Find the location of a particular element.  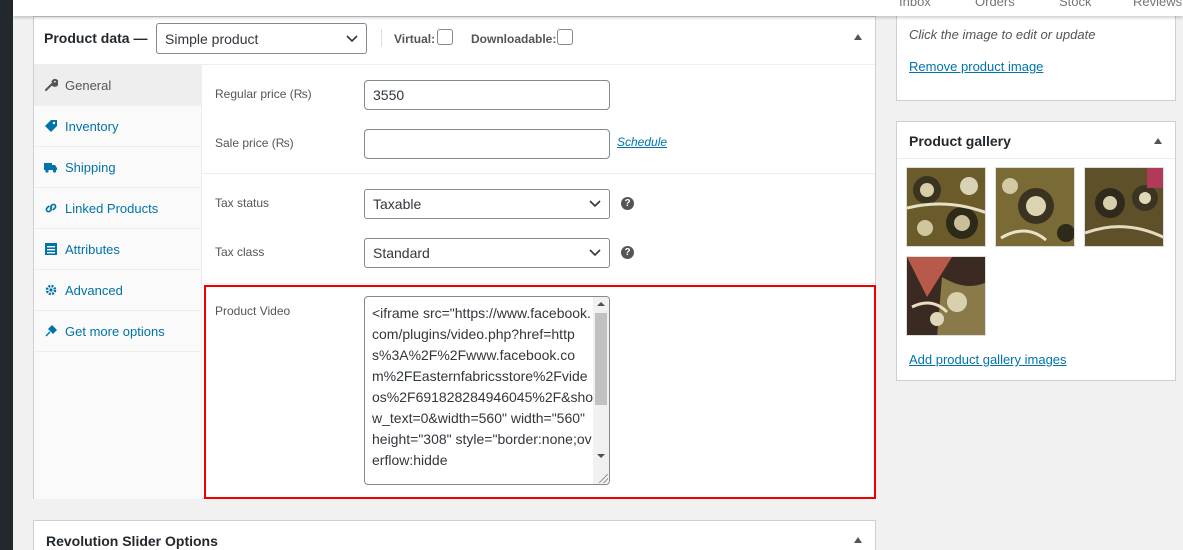

tab-get-more-options: Get more options is located at coordinates (117, 331).